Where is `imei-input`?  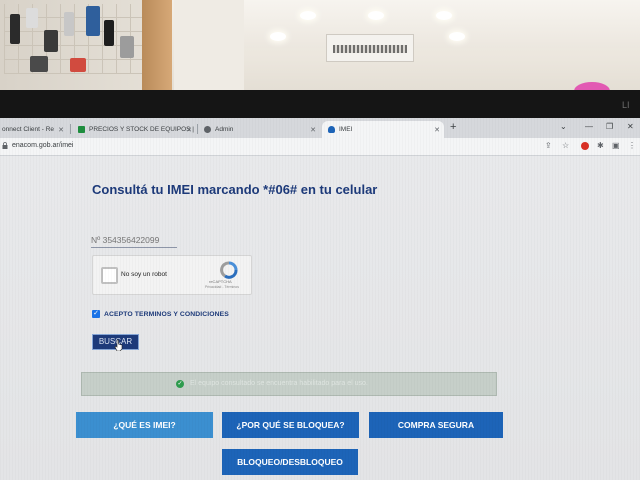 imei-input is located at coordinates (134, 241).